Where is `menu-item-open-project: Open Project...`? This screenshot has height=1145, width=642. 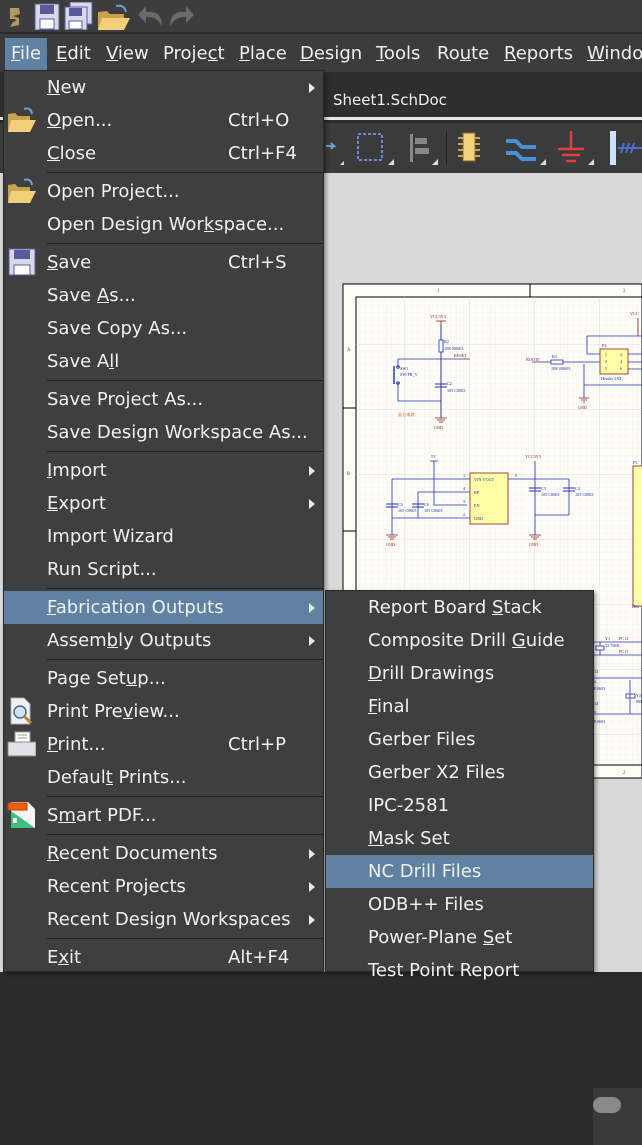 menu-item-open-project: Open Project... is located at coordinates (163, 191).